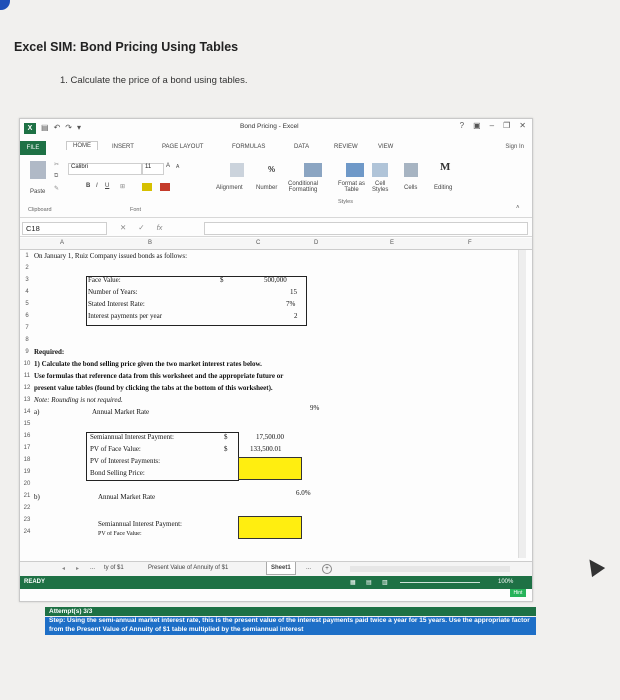 The image size is (620, 700). What do you see at coordinates (82, 145) in the screenshot?
I see `tab-home: HOME` at bounding box center [82, 145].